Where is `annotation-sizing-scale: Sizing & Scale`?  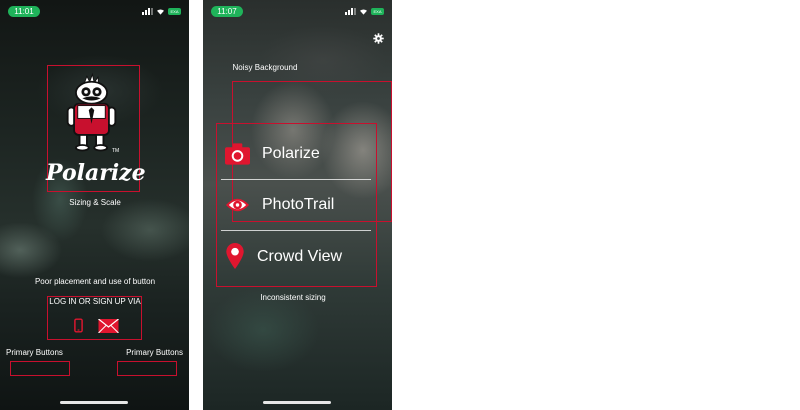
annotation-sizing-scale: Sizing & Scale is located at coordinates (95, 202).